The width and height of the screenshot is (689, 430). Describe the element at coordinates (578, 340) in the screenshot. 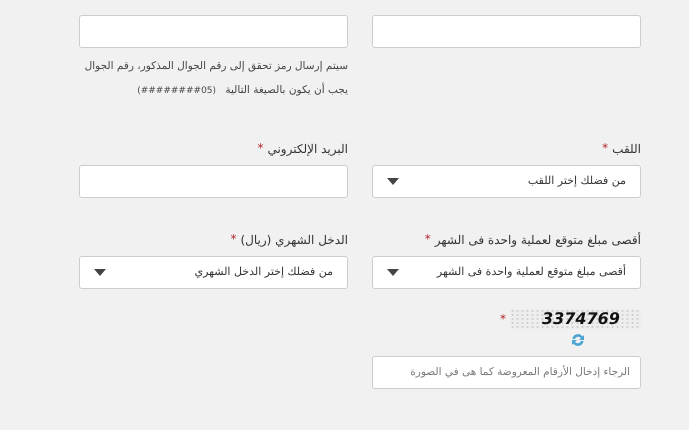

I see `refresh-icon` at that location.